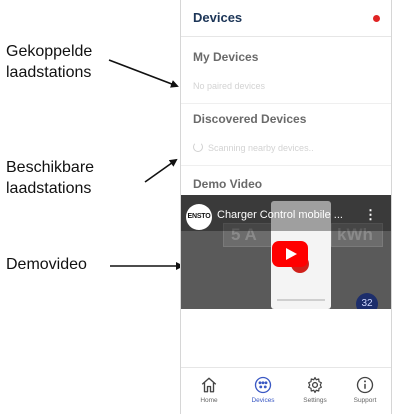  What do you see at coordinates (49, 62) in the screenshot?
I see `annotation-paired-chargers: Gekoppelde laadstations` at bounding box center [49, 62].